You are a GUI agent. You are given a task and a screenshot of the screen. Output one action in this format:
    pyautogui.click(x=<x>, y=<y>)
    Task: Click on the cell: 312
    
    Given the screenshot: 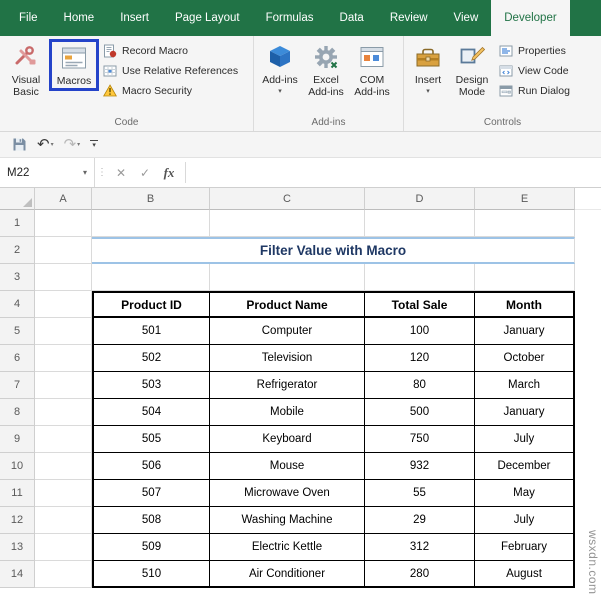 What is the action you would take?
    pyautogui.click(x=420, y=547)
    